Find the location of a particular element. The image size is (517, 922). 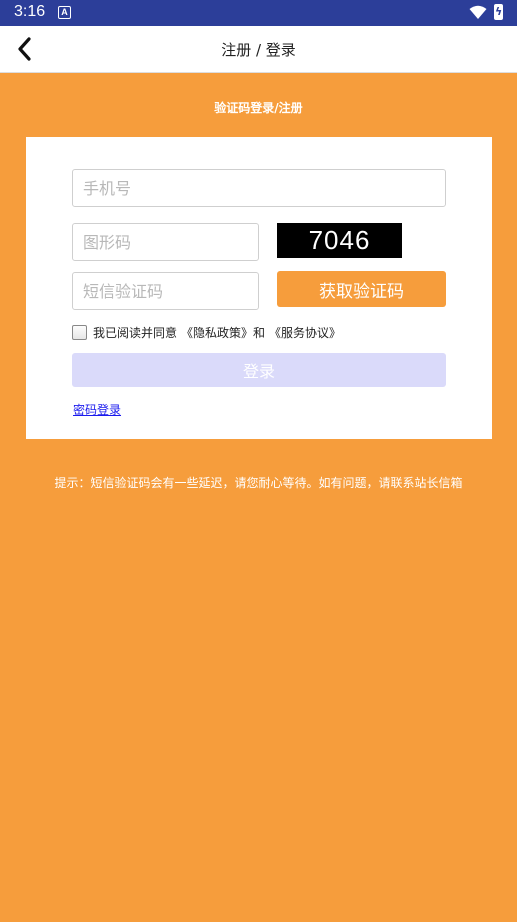

sms-code-input is located at coordinates (165, 291).